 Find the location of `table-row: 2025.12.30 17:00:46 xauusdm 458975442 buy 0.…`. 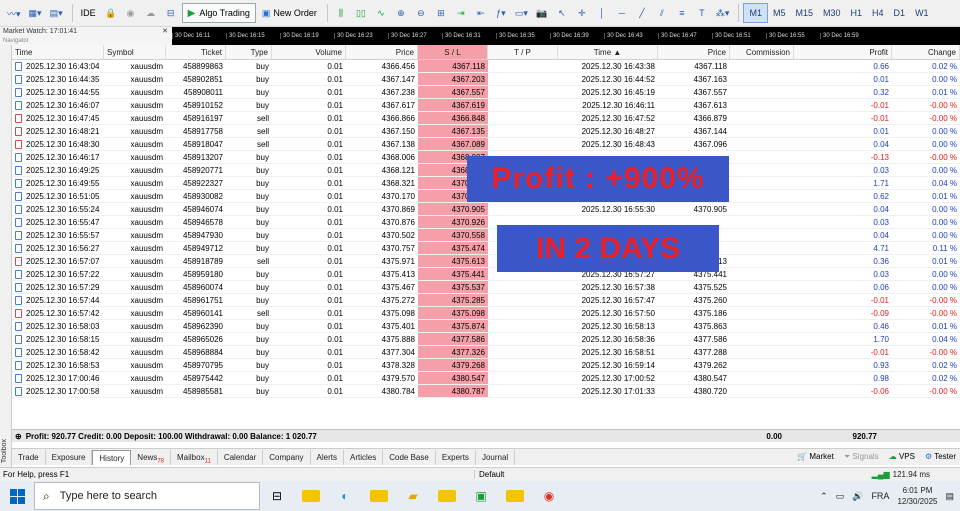

table-row: 2025.12.30 17:00:46 xauusdm 458975442 buy 0.… is located at coordinates (486, 378).